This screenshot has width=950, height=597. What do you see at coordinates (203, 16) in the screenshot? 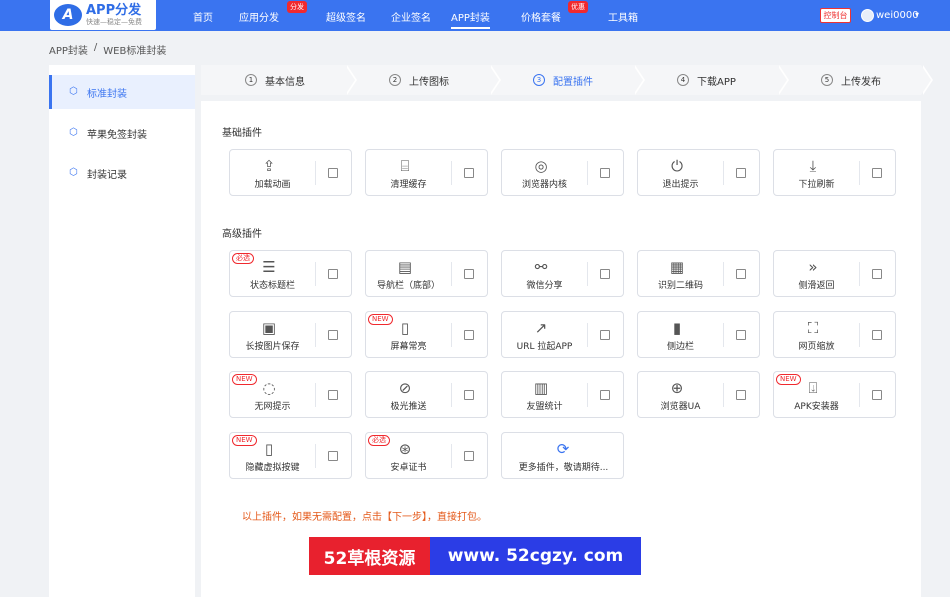
I see `nav-home: 首页` at bounding box center [203, 16].